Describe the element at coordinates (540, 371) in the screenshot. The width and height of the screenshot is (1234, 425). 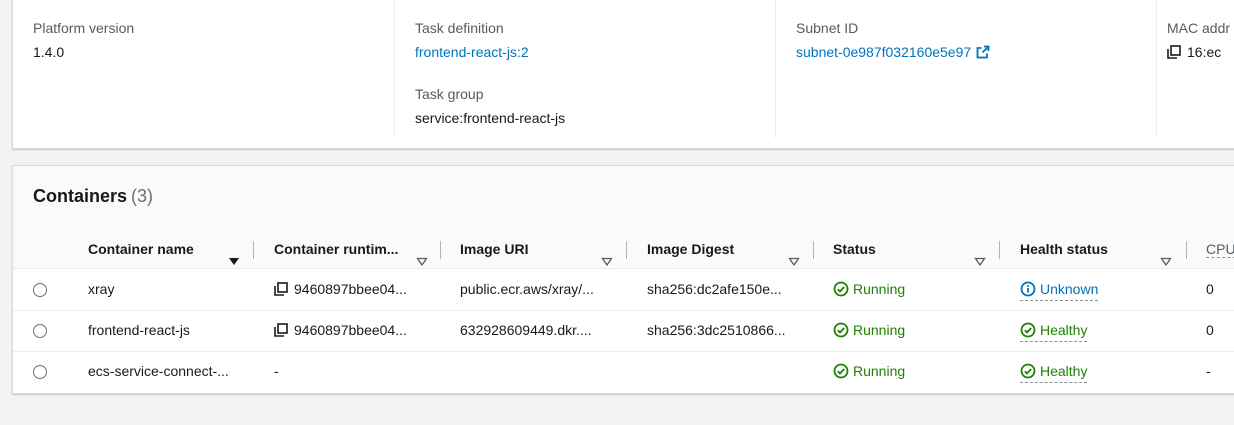
I see `image-uri` at that location.